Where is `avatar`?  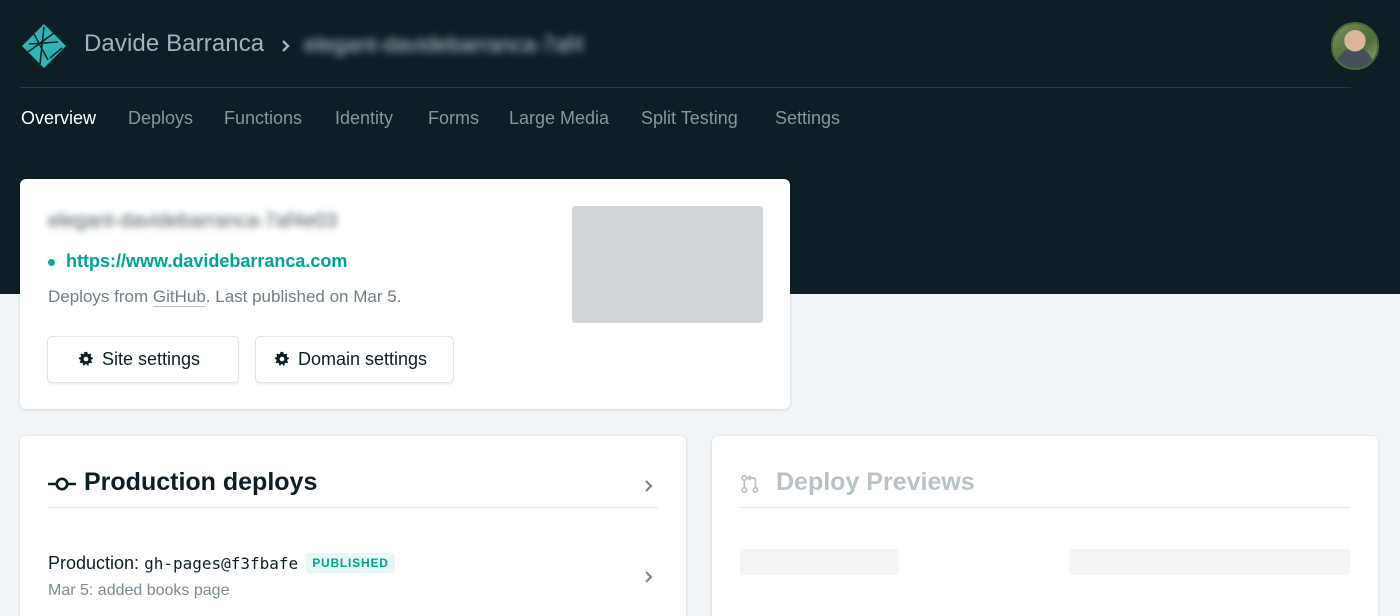 avatar is located at coordinates (1355, 46).